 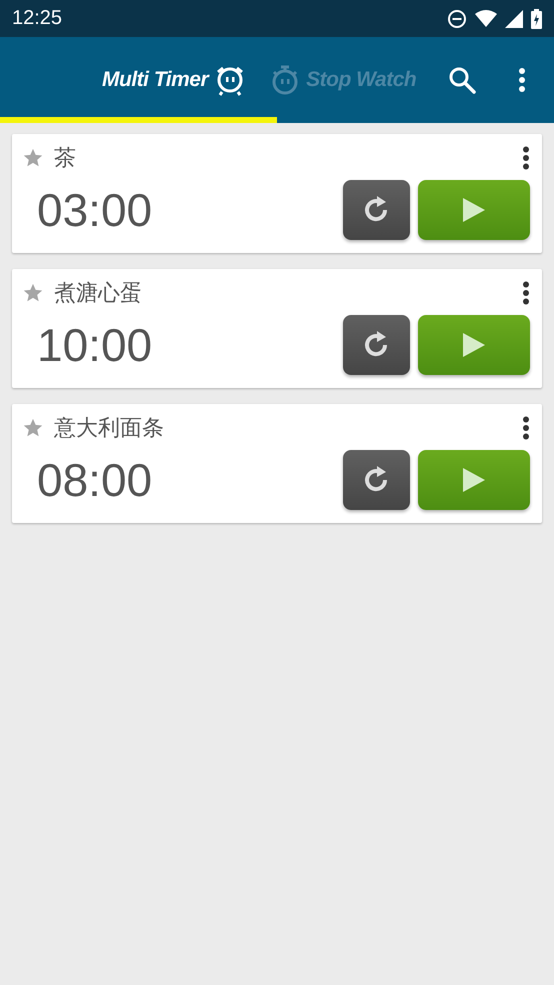 What do you see at coordinates (536, 18) in the screenshot?
I see `battery-icon` at bounding box center [536, 18].